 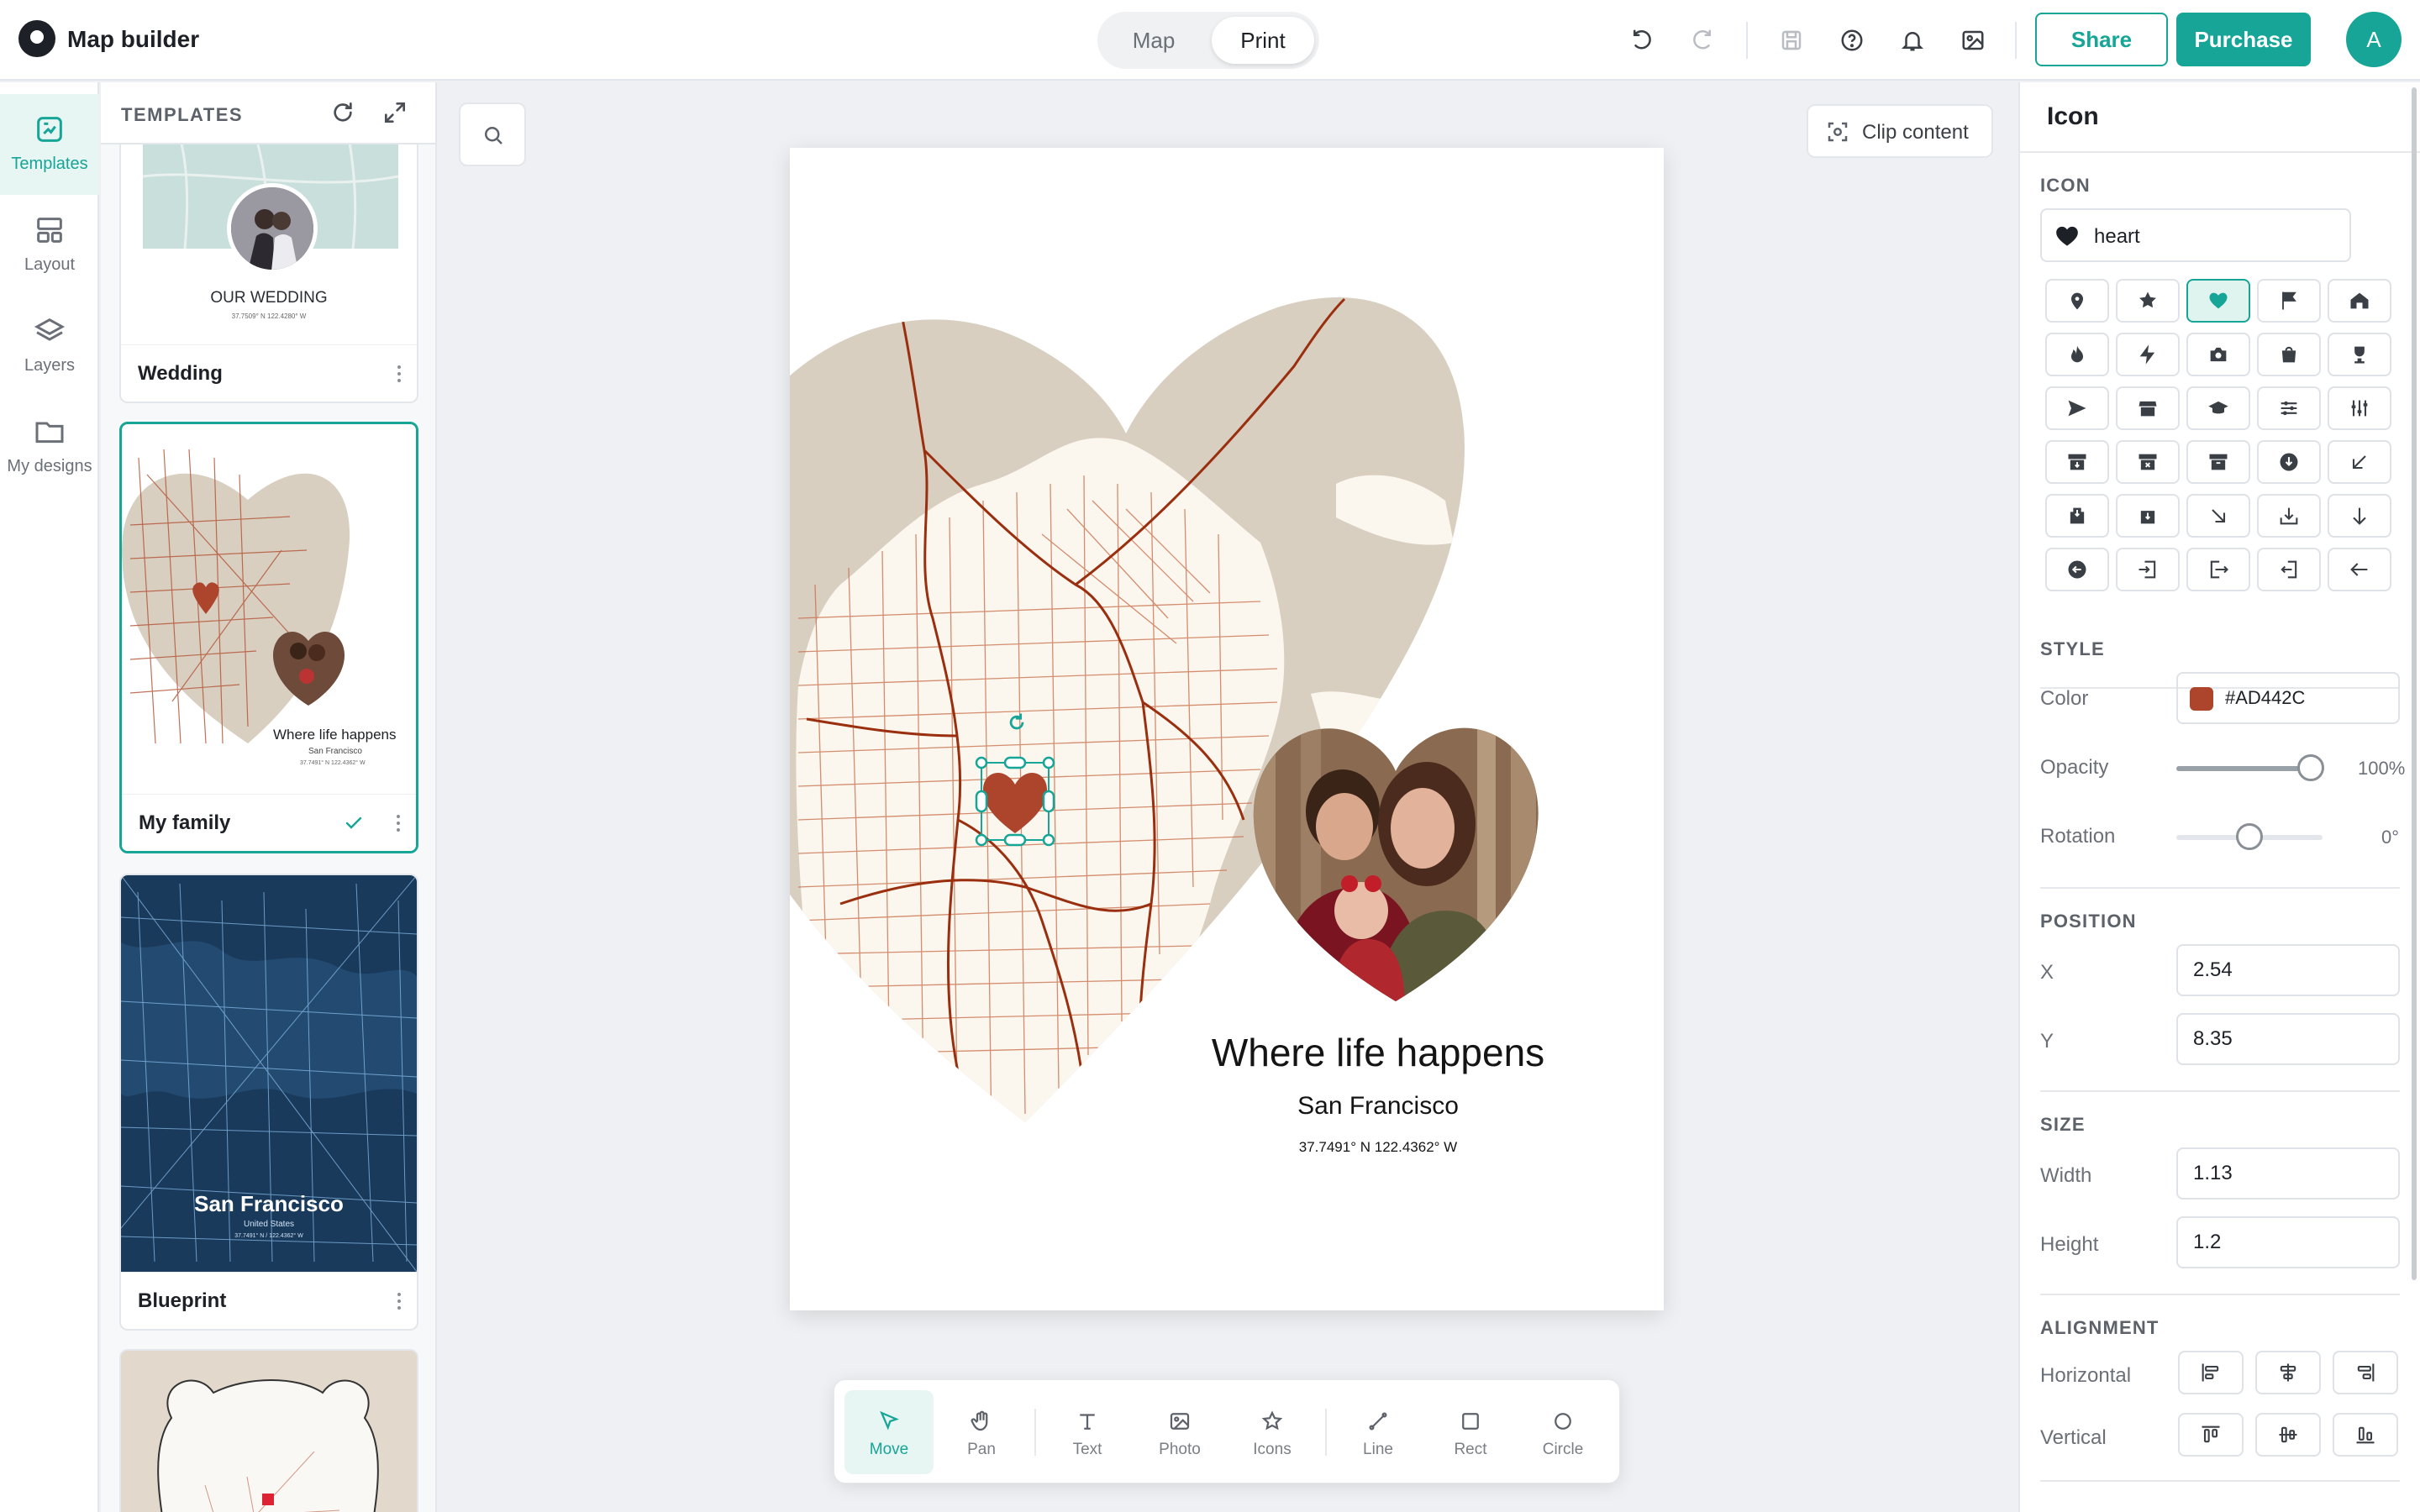 I want to click on archive-icon, so click(x=2218, y=462).